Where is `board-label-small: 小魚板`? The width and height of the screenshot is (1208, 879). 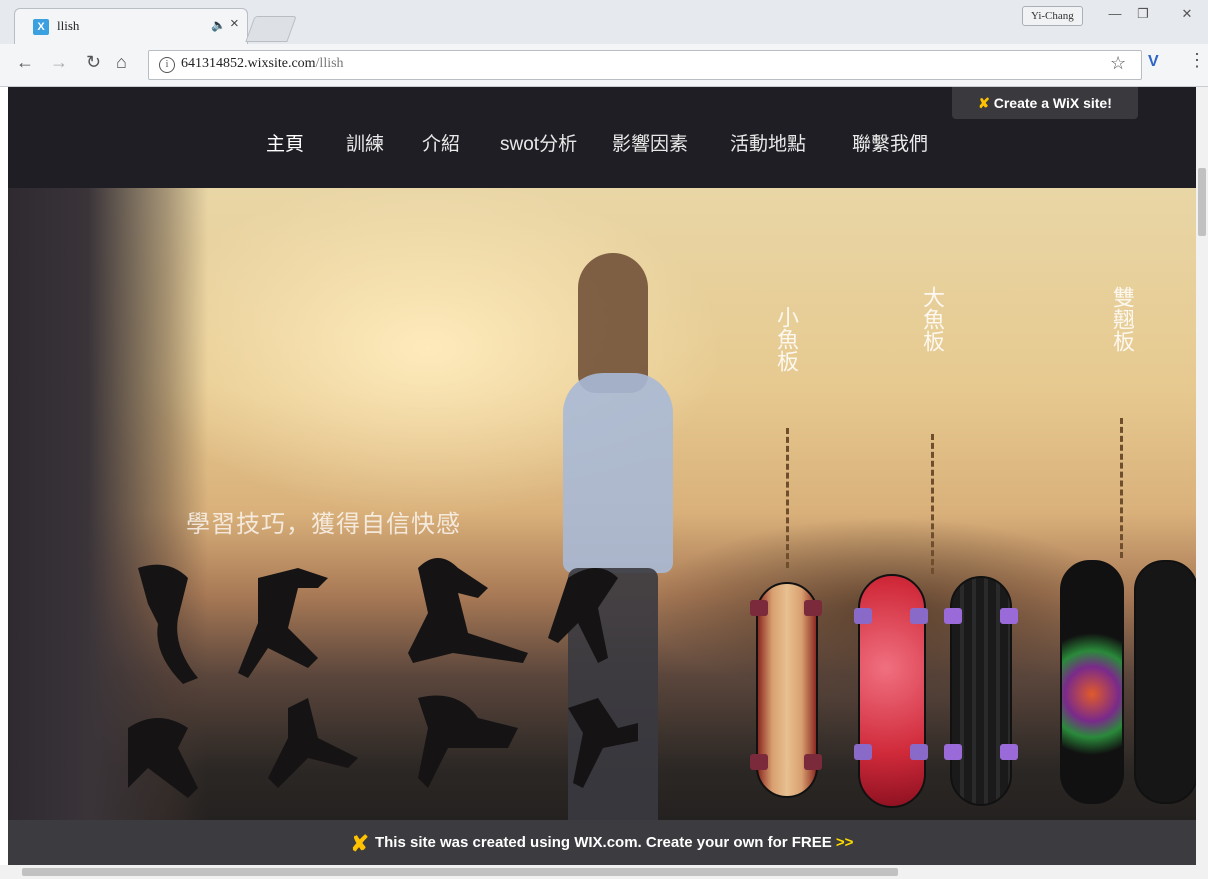 board-label-small: 小魚板 is located at coordinates (786, 339).